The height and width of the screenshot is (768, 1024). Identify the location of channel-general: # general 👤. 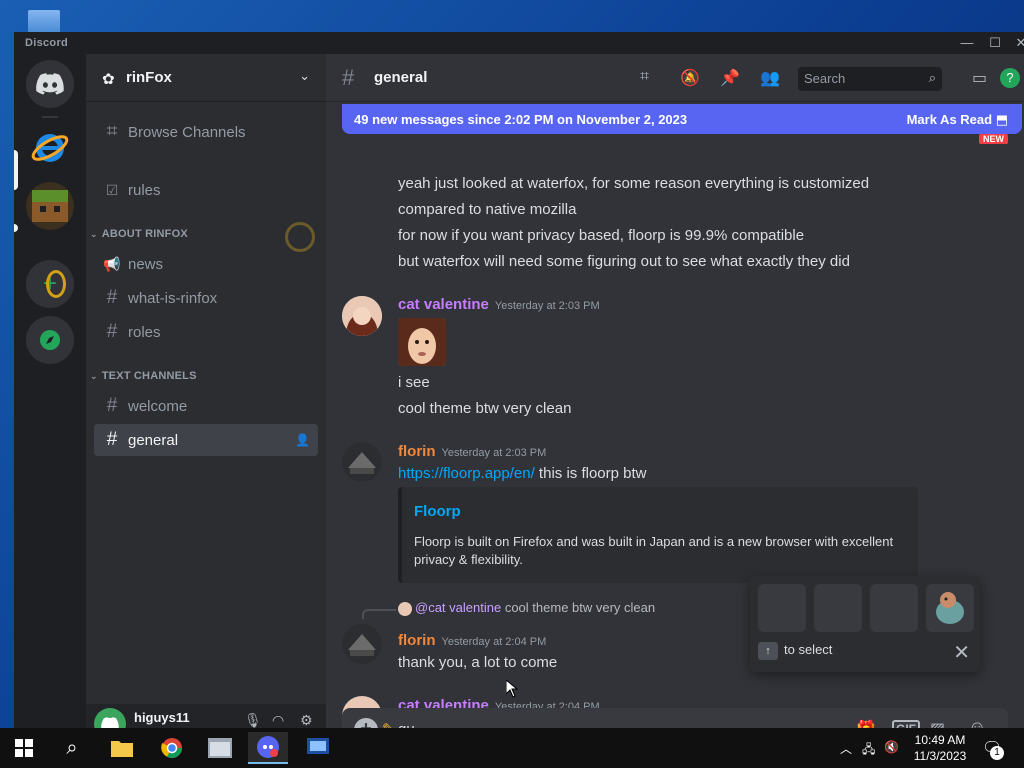
(206, 440).